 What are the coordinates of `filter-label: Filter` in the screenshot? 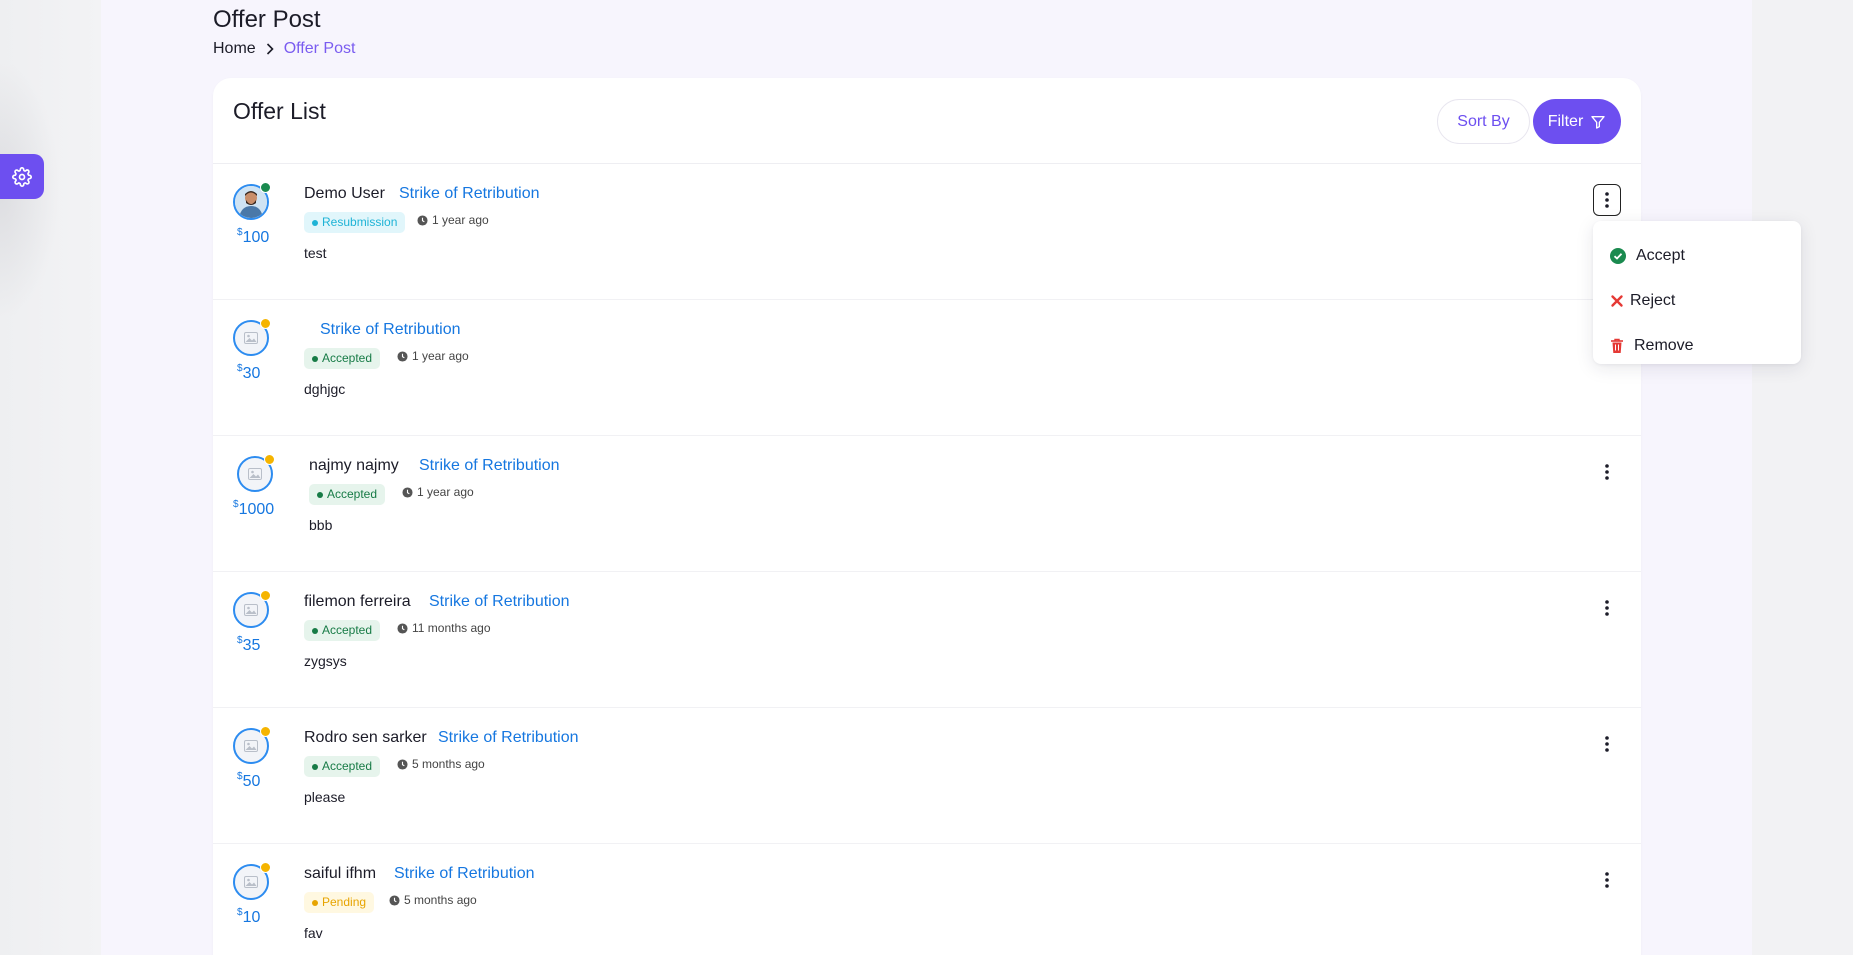 It's located at (1565, 121).